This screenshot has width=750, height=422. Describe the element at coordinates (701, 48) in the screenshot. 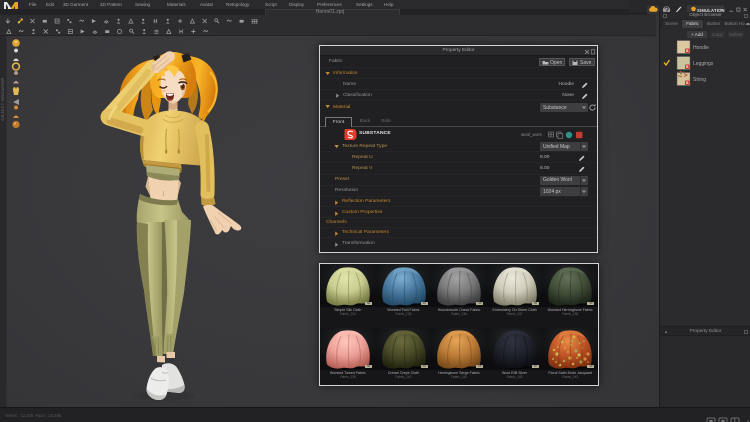

I see `svg-text: Hoodie` at that location.